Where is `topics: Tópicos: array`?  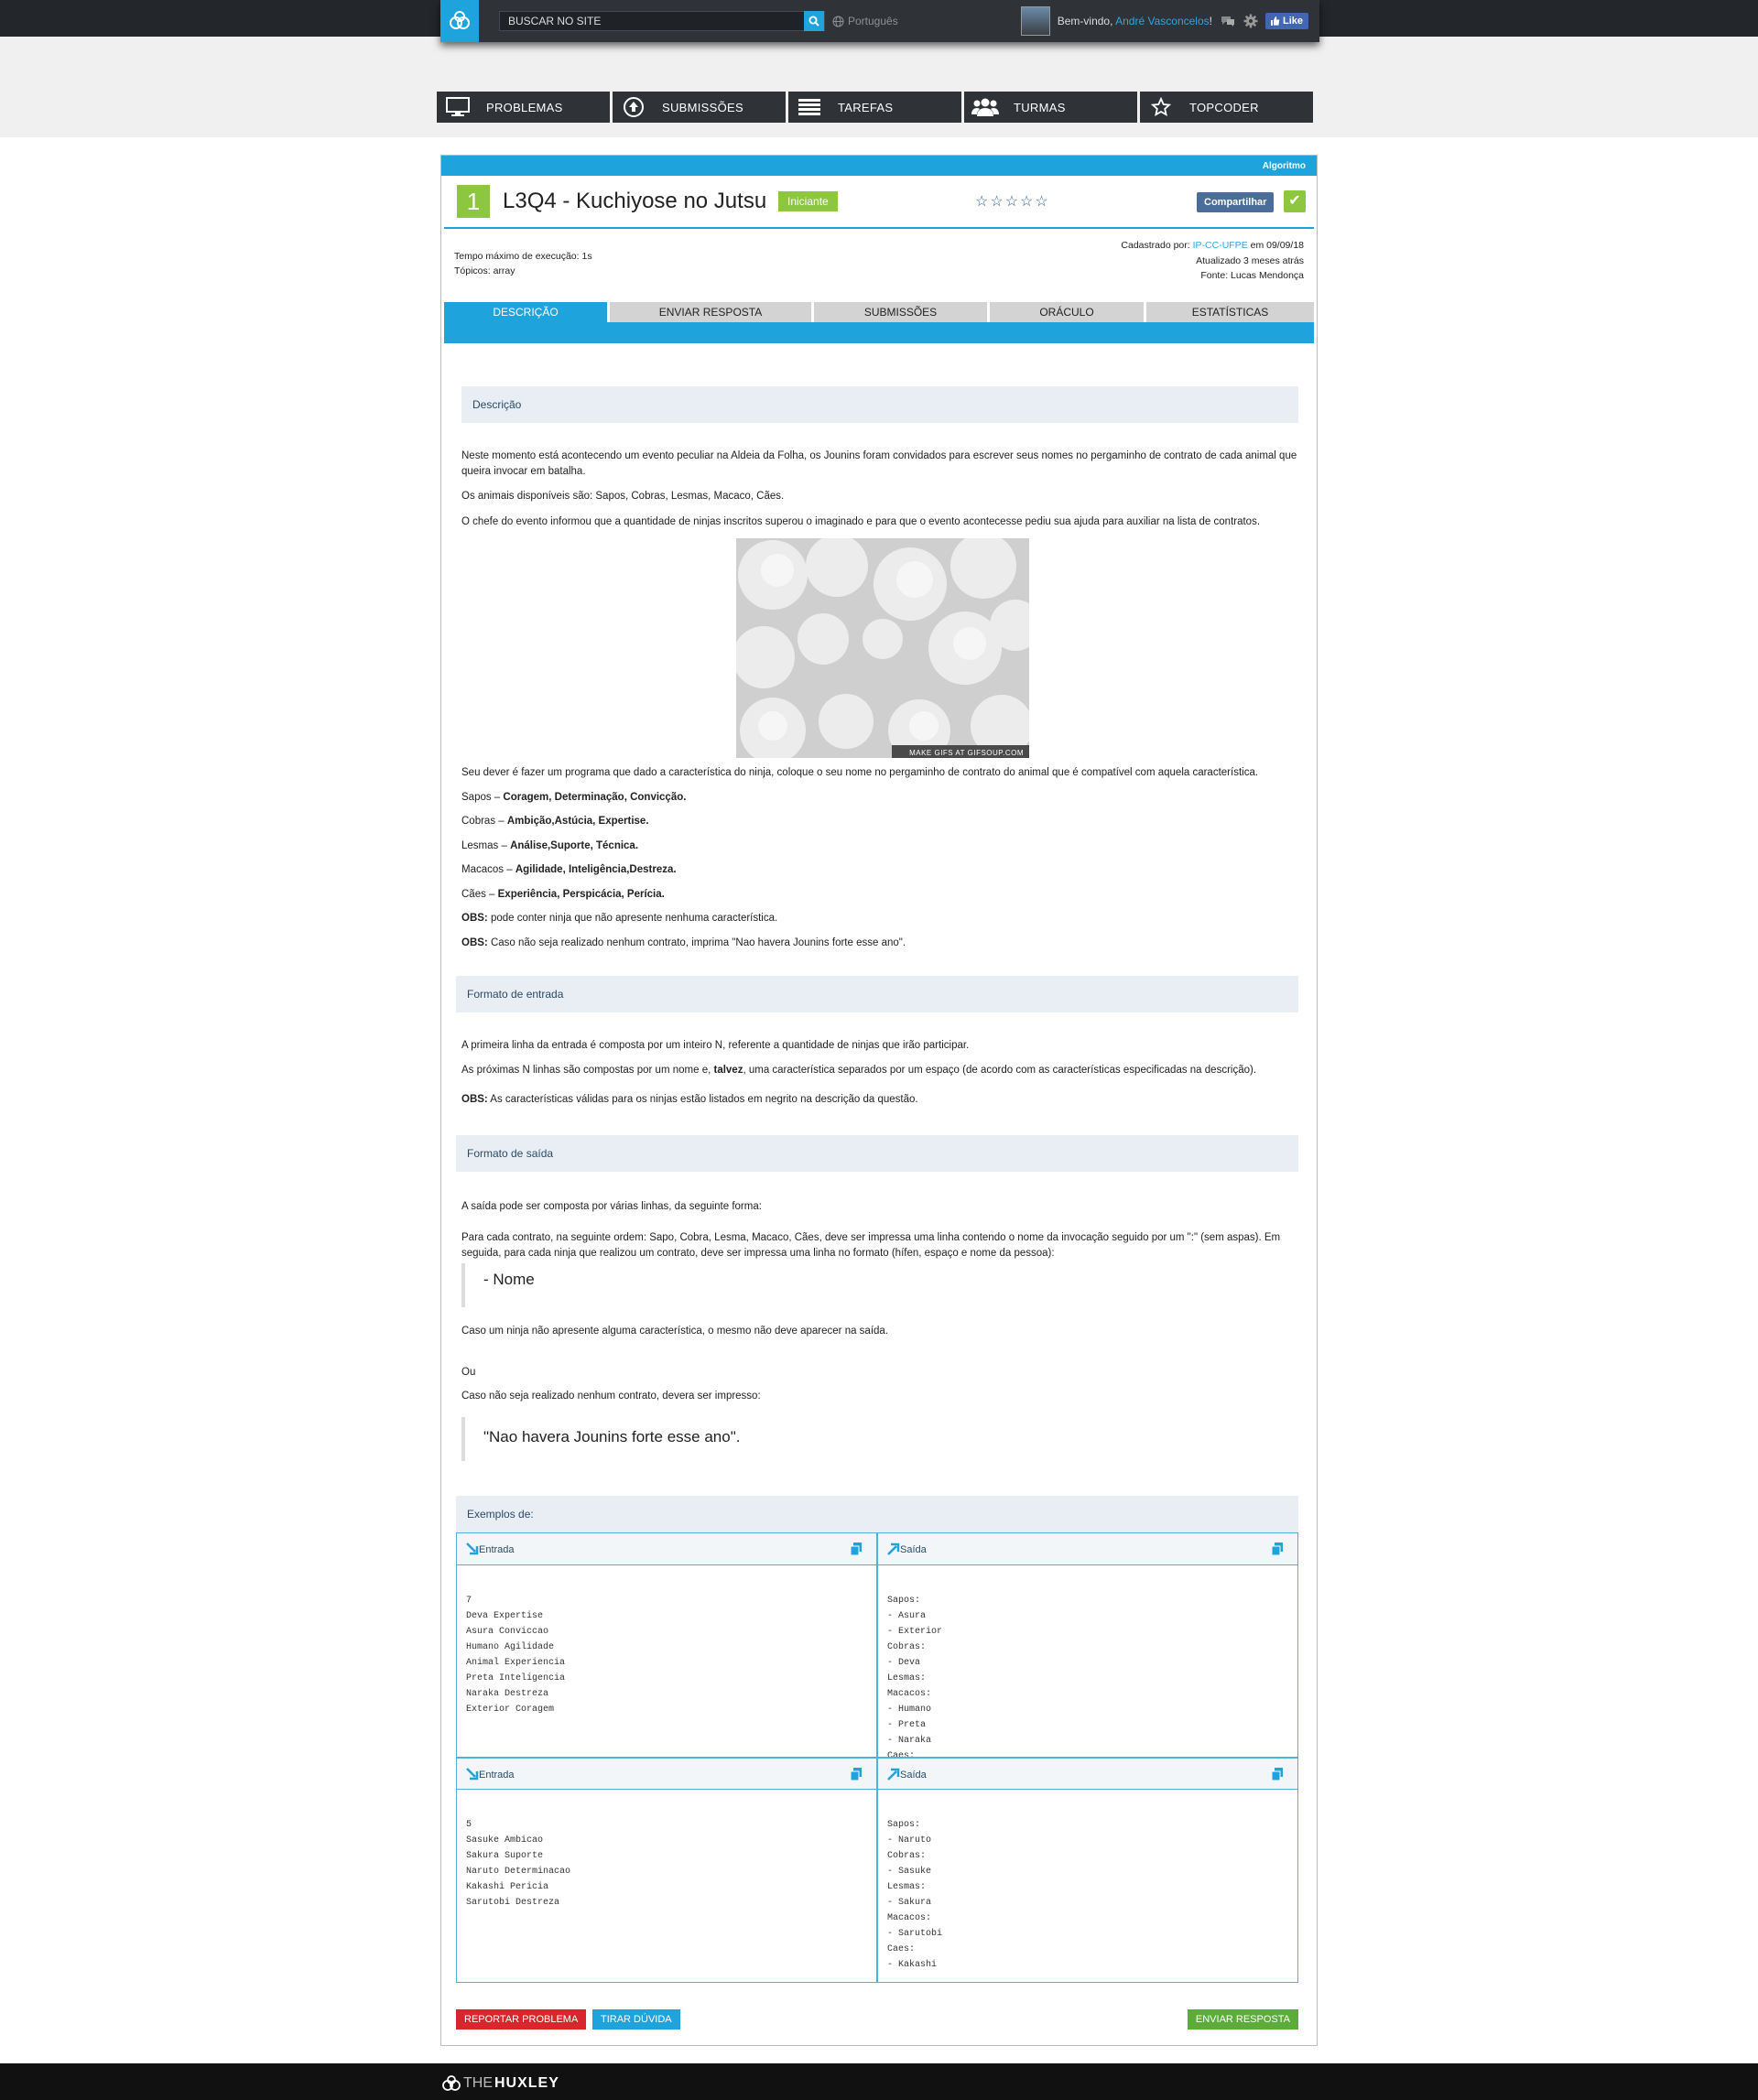 topics: Tópicos: array is located at coordinates (485, 271).